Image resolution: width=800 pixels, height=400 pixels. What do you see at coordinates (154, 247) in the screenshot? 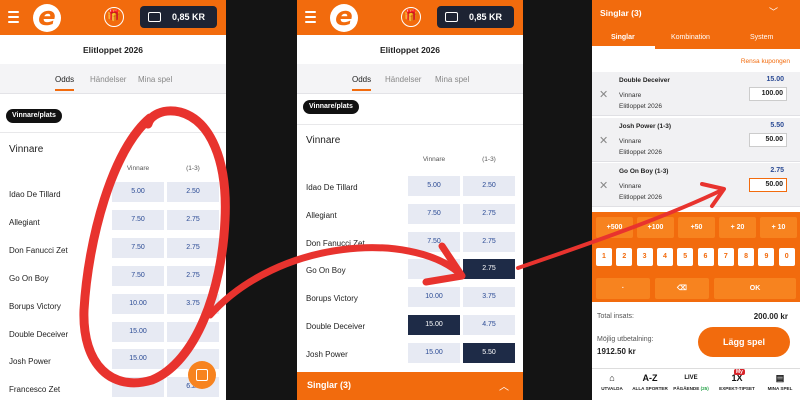
I see `red-ellipse-annotation` at bounding box center [154, 247].